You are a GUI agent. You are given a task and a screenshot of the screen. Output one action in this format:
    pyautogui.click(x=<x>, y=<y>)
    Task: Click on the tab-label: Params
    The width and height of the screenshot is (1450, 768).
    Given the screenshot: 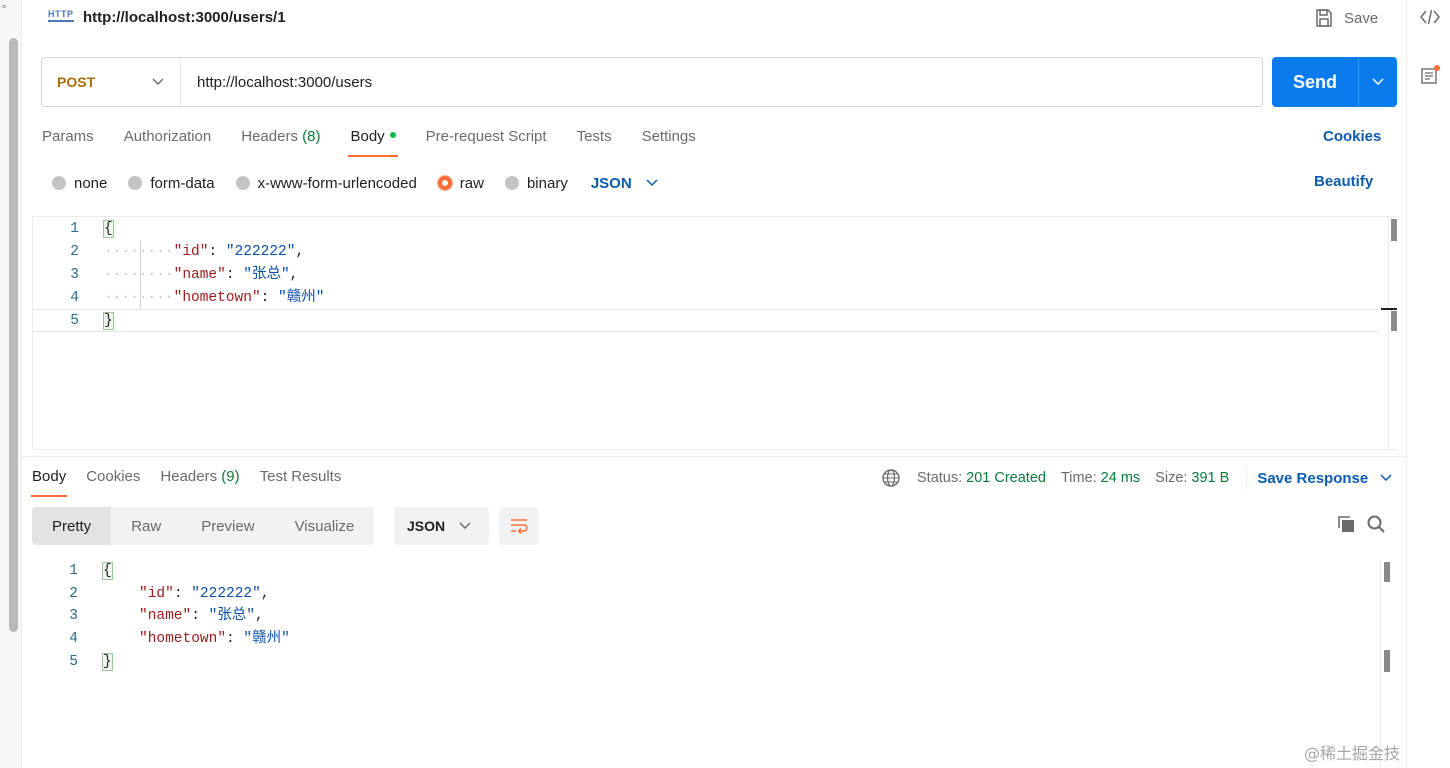 What is the action you would take?
    pyautogui.click(x=68, y=136)
    